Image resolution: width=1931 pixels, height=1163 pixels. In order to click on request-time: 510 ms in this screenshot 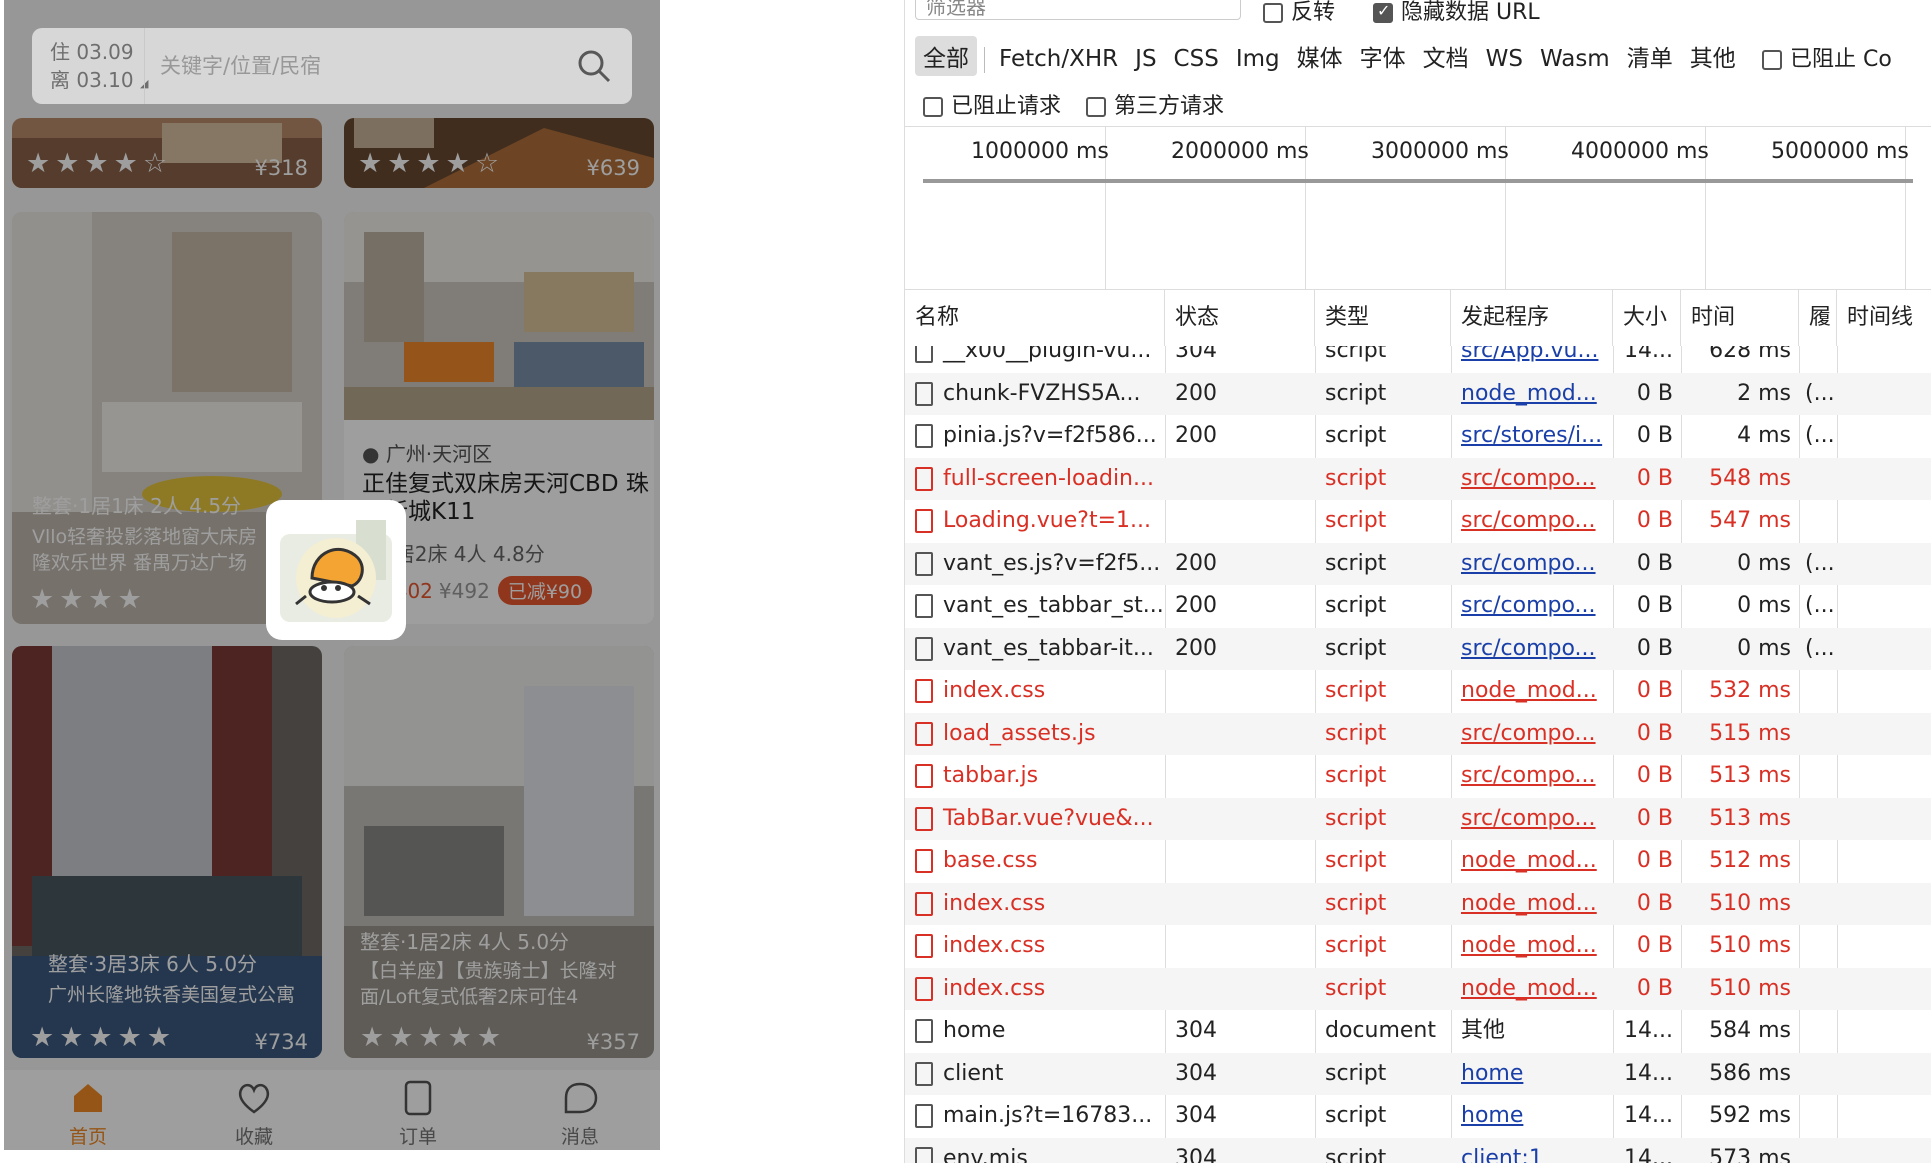, I will do `click(1750, 988)`.